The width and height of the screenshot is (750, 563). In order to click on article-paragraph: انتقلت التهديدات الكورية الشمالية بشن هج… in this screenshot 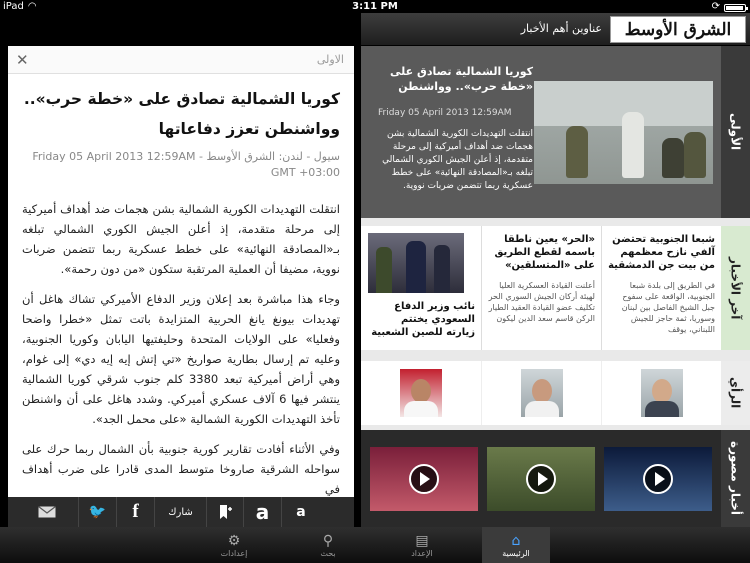, I will do `click(181, 239)`.